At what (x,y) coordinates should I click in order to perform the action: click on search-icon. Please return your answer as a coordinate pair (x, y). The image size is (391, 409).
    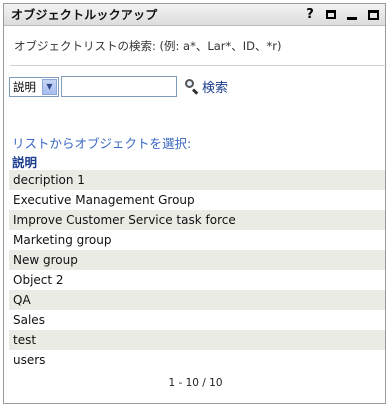
    Looking at the image, I should click on (192, 87).